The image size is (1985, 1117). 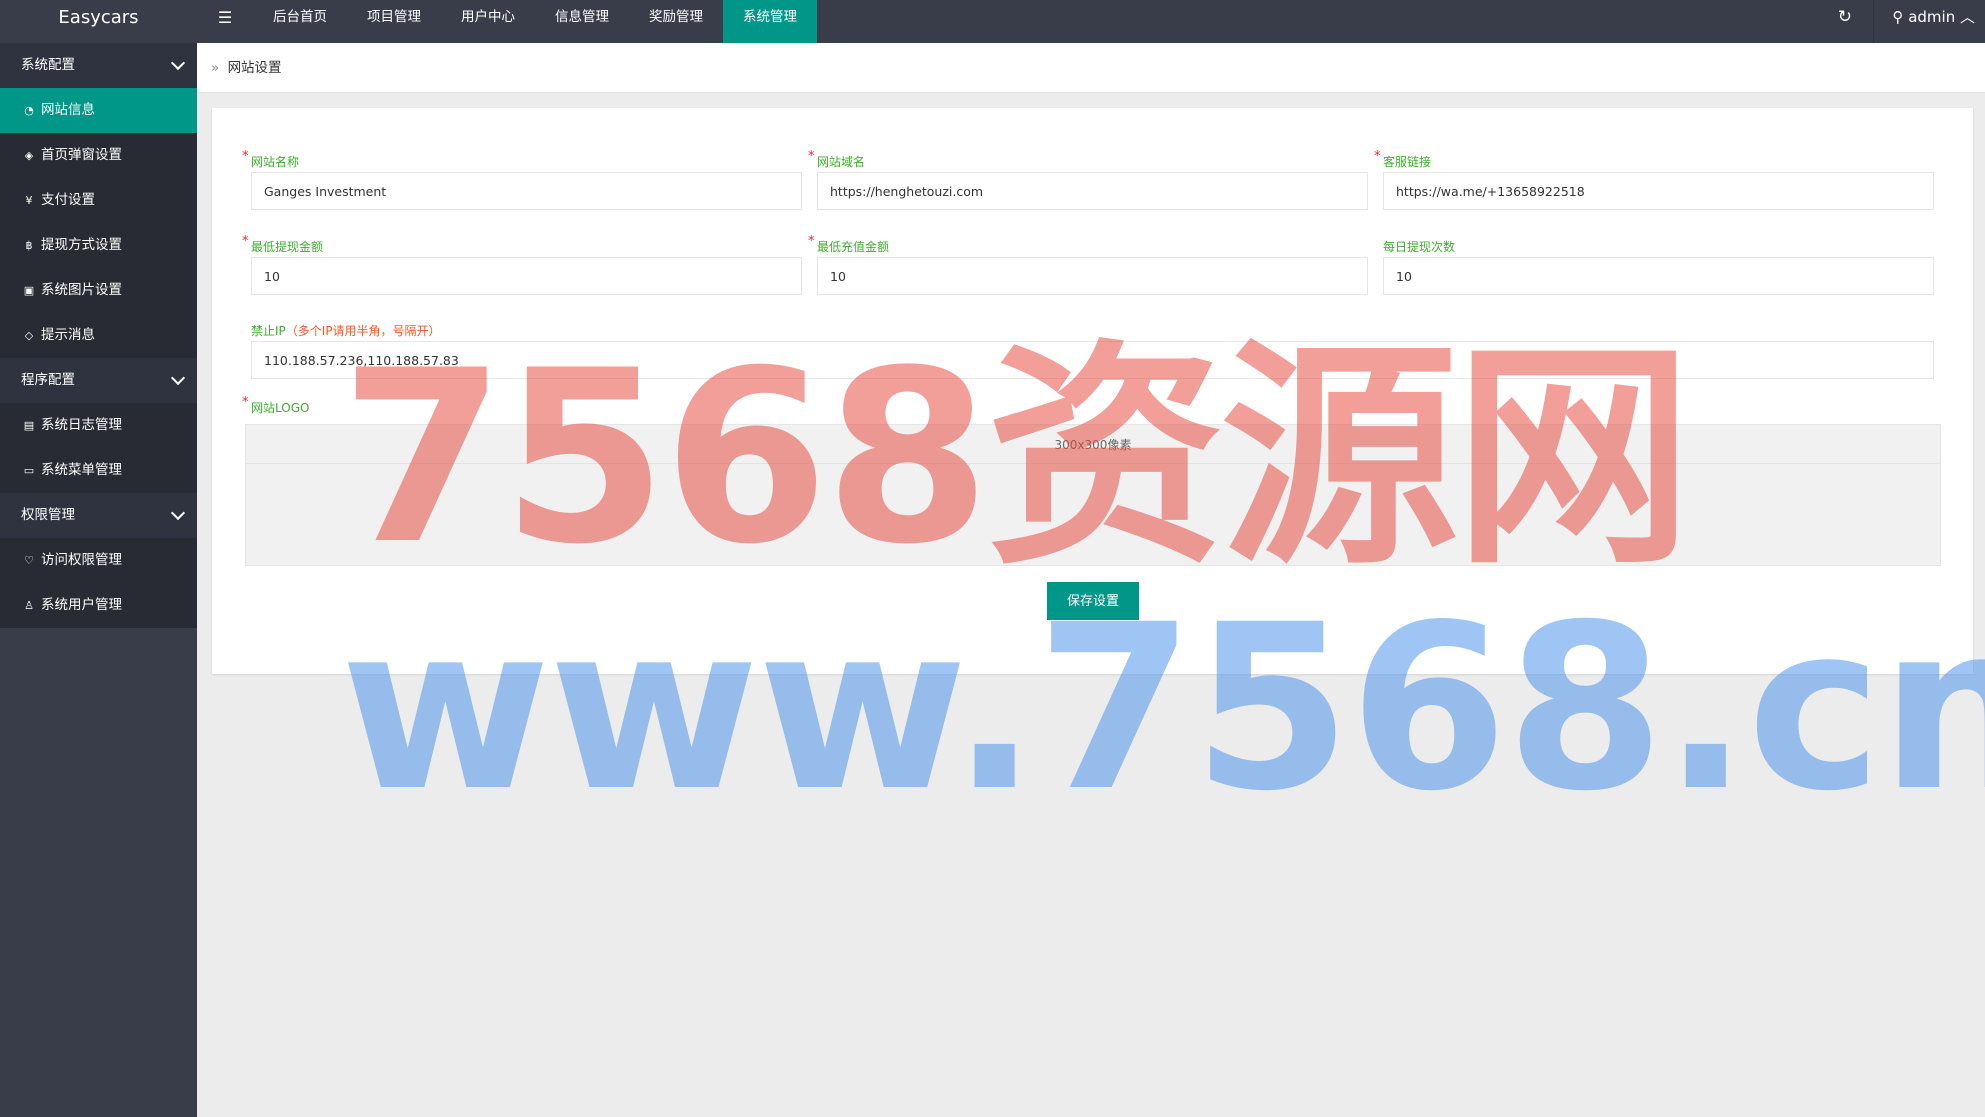 What do you see at coordinates (29, 605) in the screenshot?
I see `user-icon: ♙` at bounding box center [29, 605].